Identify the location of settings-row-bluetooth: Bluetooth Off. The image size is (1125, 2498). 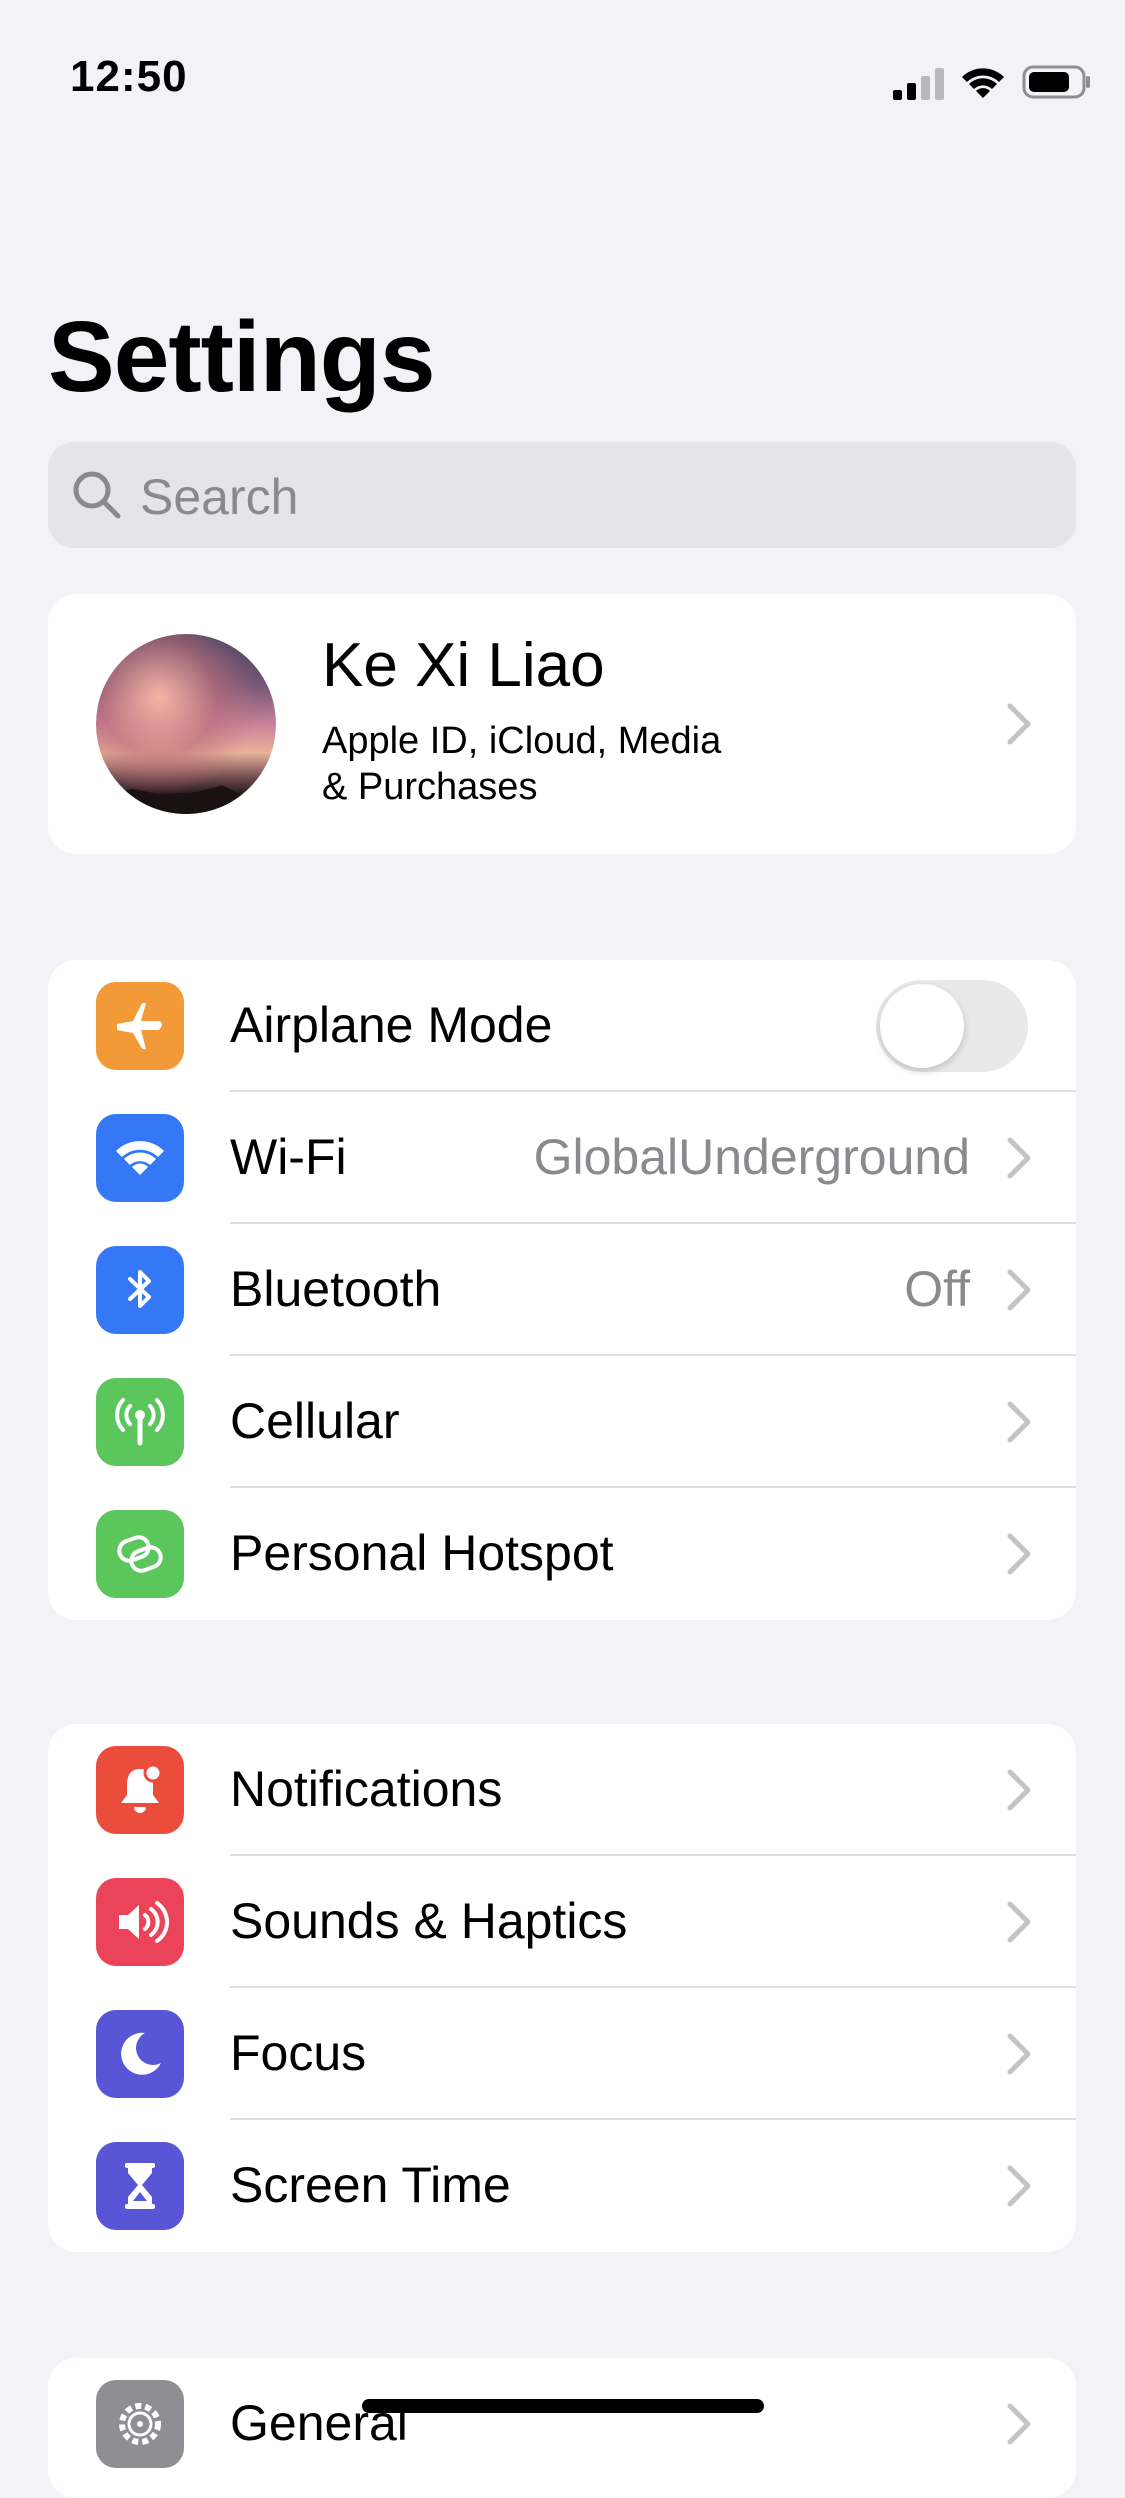
(562, 1290).